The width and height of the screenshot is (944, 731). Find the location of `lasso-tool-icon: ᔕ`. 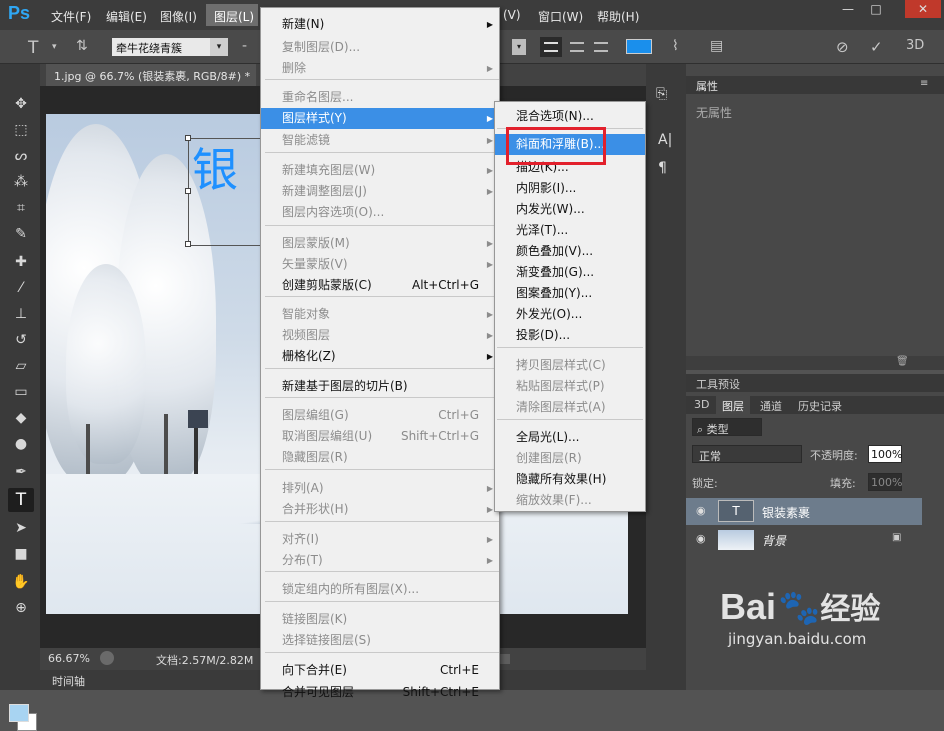

lasso-tool-icon: ᔕ is located at coordinates (21, 156).